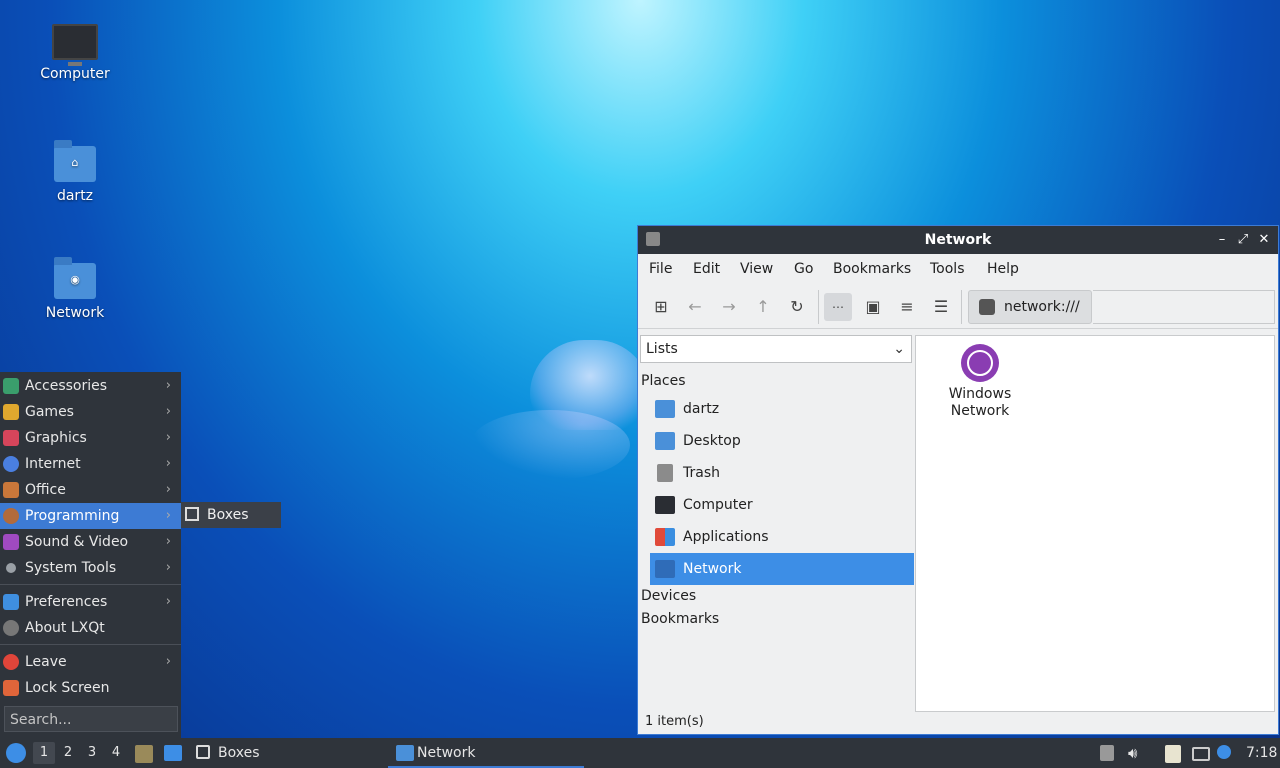  Describe the element at coordinates (590, 385) in the screenshot. I see `jellyfish` at that location.